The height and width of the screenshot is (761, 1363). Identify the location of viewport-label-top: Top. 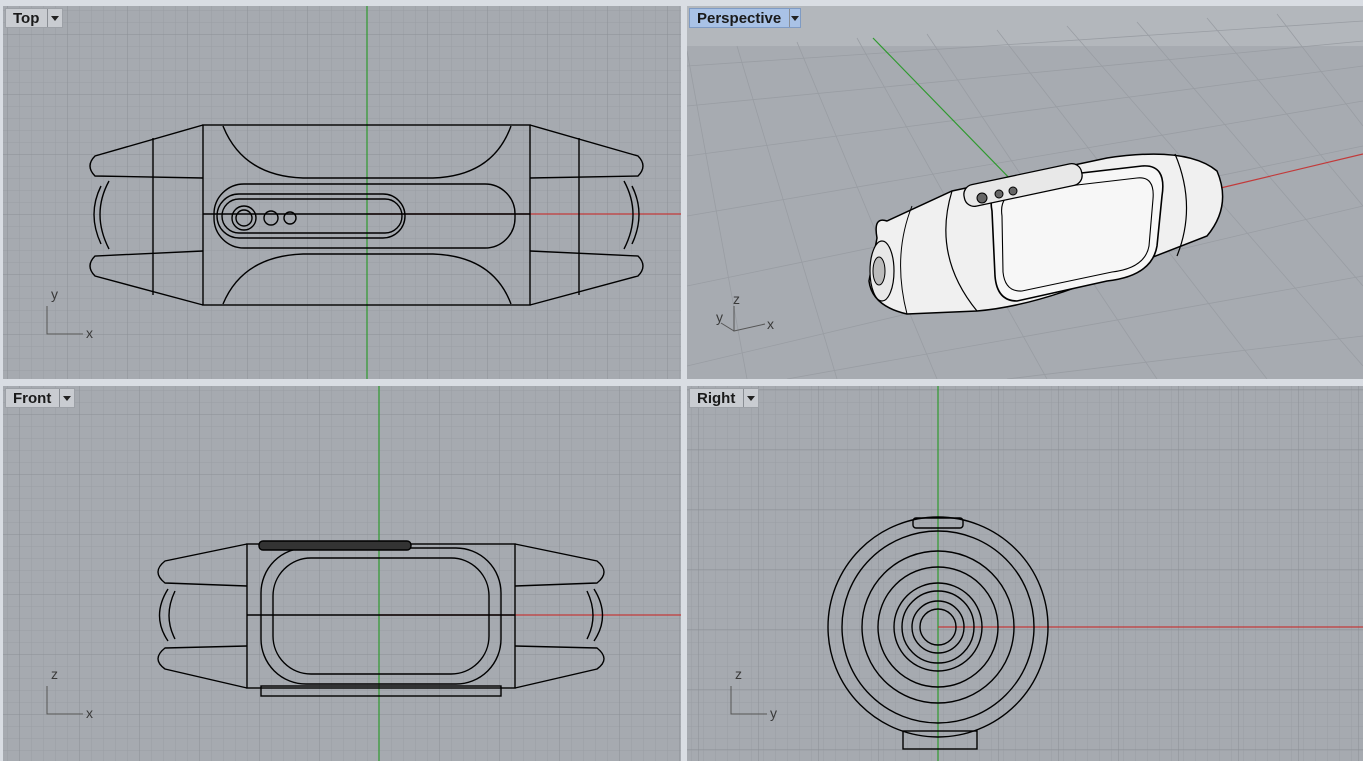
(26, 18).